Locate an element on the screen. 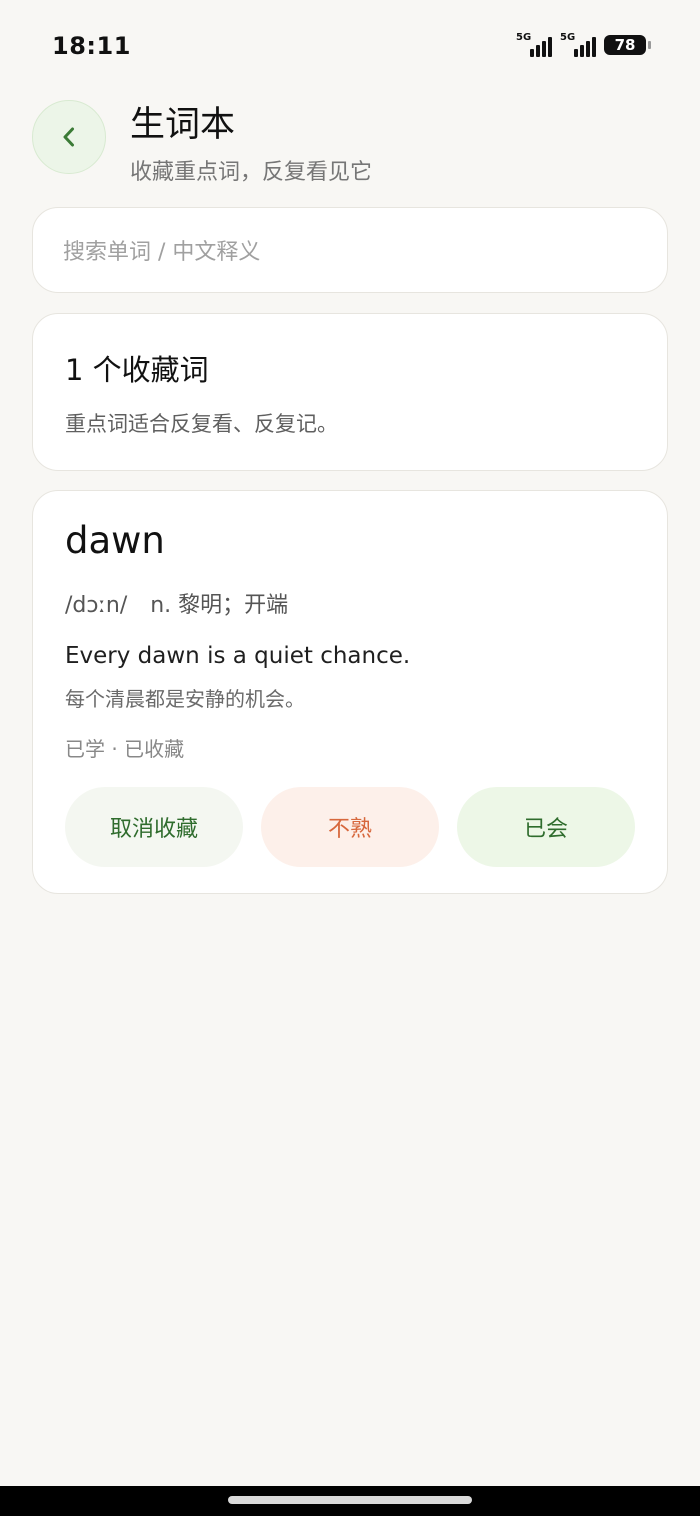  example-chinese: 每个清晨都是安静的机会。 is located at coordinates (185, 699).